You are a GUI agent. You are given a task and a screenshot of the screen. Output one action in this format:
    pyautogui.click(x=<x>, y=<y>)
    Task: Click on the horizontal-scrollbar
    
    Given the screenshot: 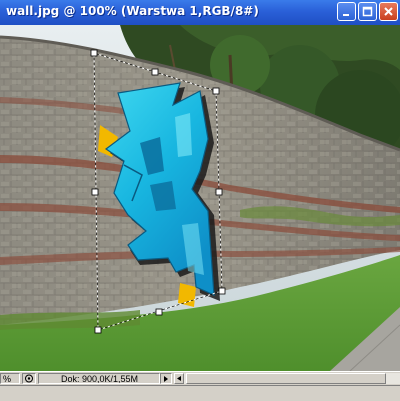 What is the action you would take?
    pyautogui.click(x=287, y=378)
    